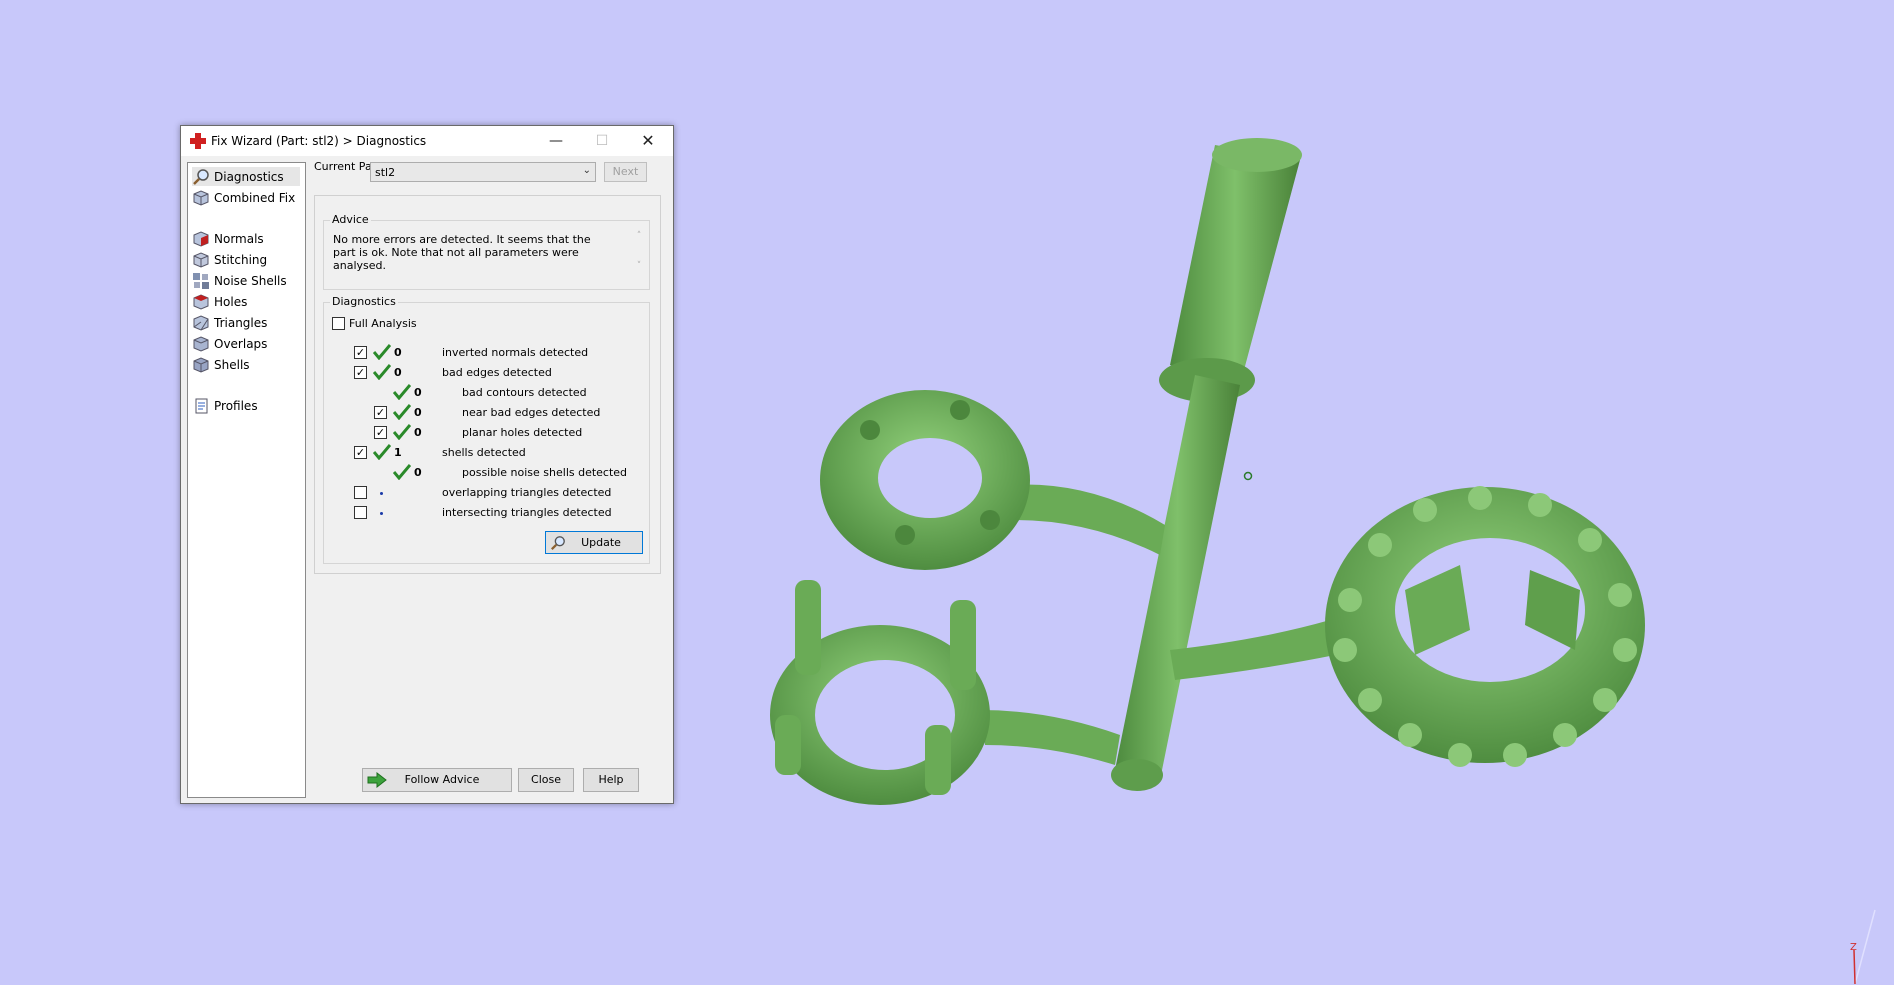  Describe the element at coordinates (625, 172) in the screenshot. I see `next-button: Next` at that location.